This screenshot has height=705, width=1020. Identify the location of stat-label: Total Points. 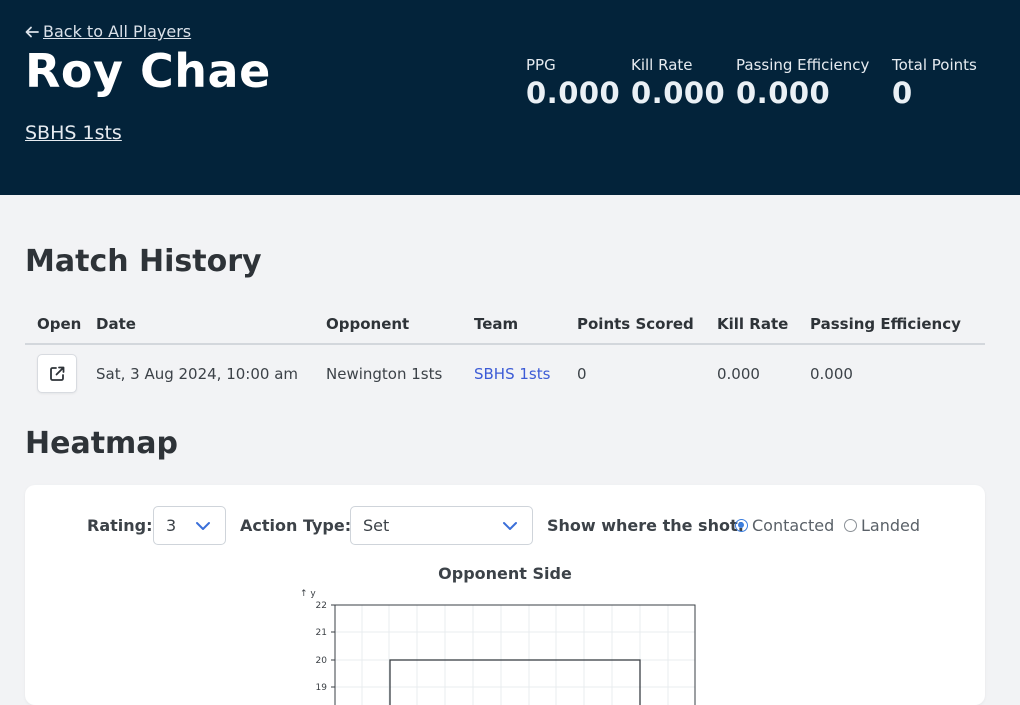
(934, 65).